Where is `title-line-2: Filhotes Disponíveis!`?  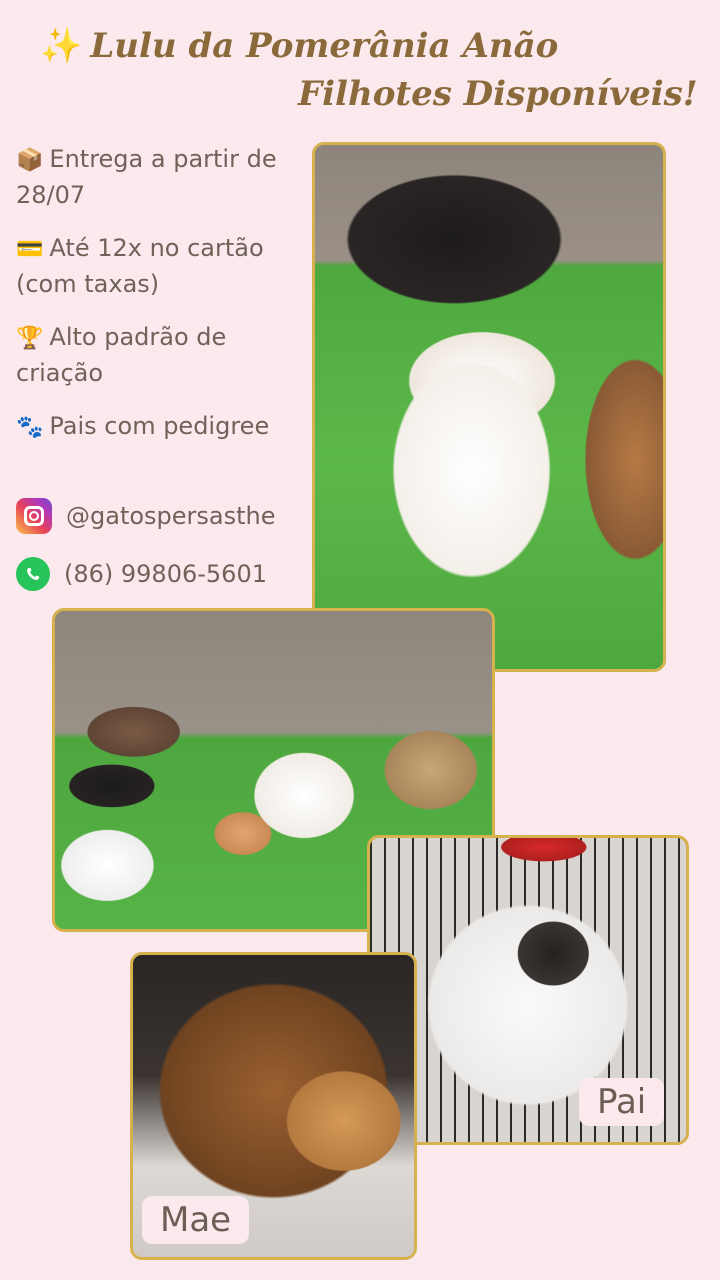 title-line-2: Filhotes Disponíveis! is located at coordinates (498, 94).